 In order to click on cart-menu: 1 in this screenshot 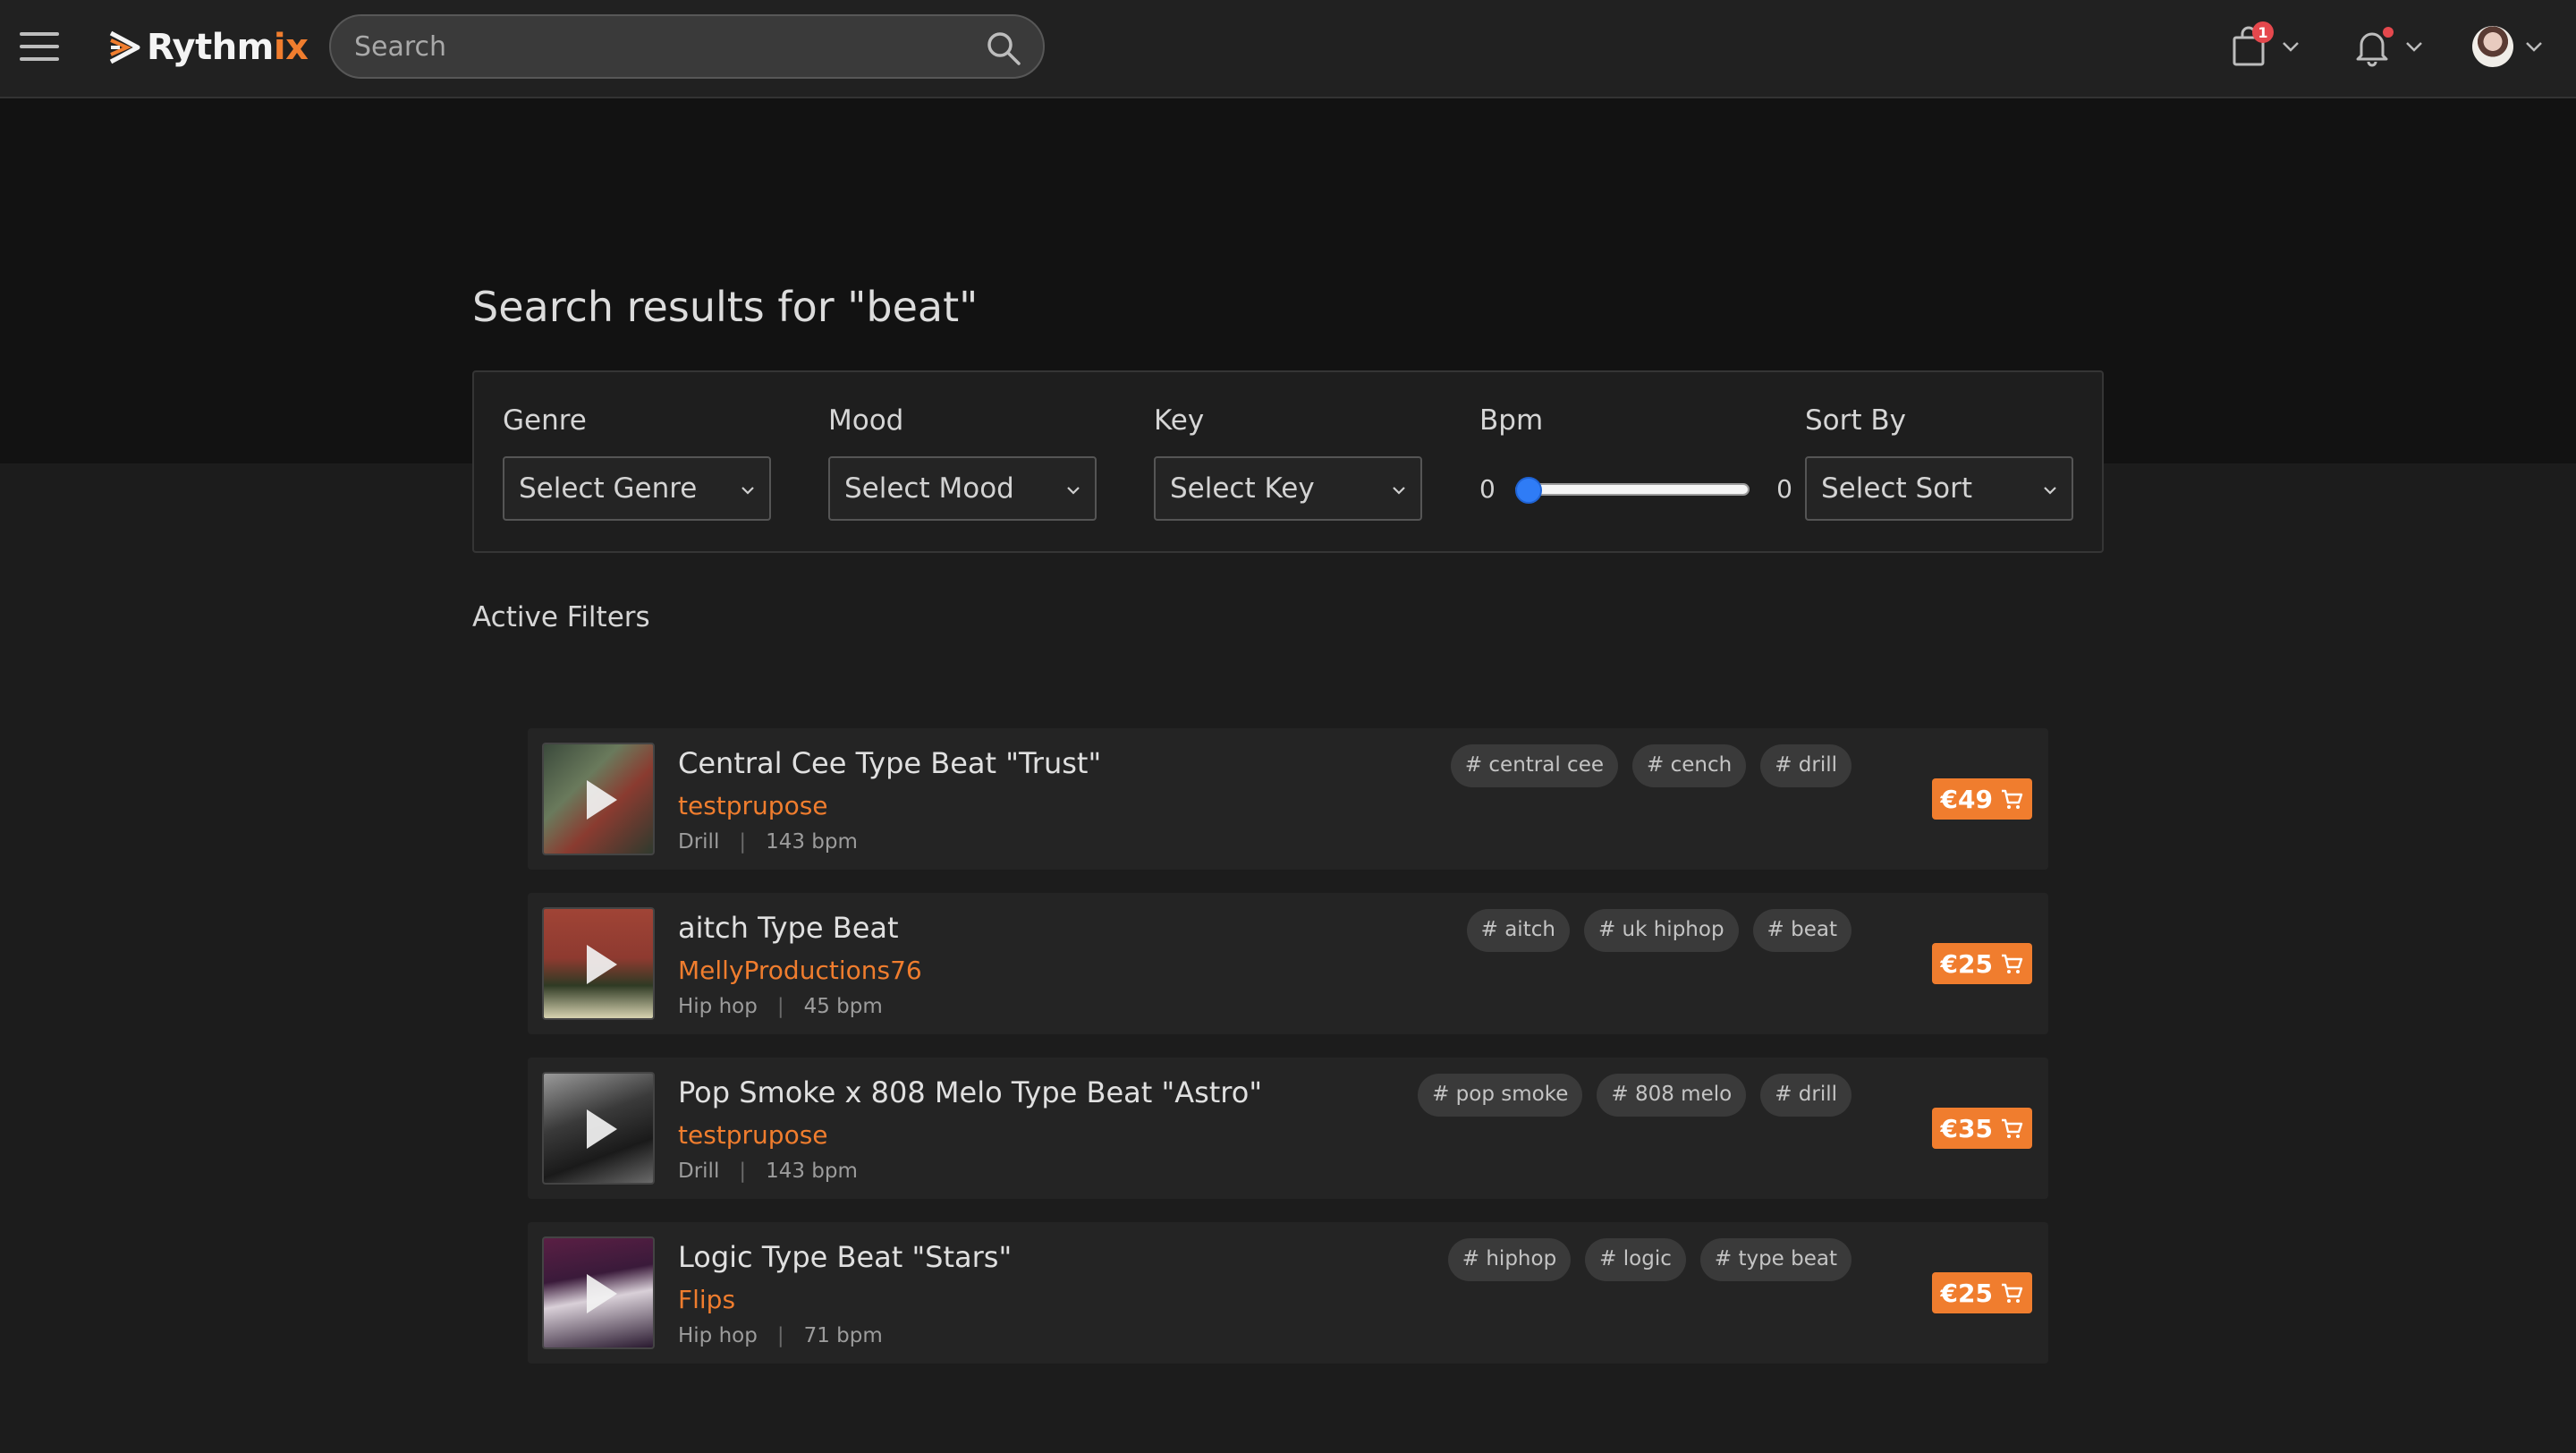, I will do `click(2264, 46)`.